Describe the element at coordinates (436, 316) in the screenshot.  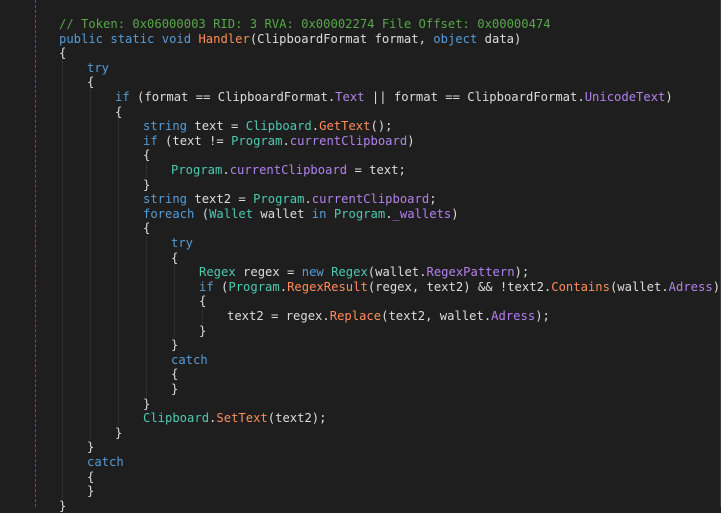
I see `code-token: (text2, wallet.` at that location.